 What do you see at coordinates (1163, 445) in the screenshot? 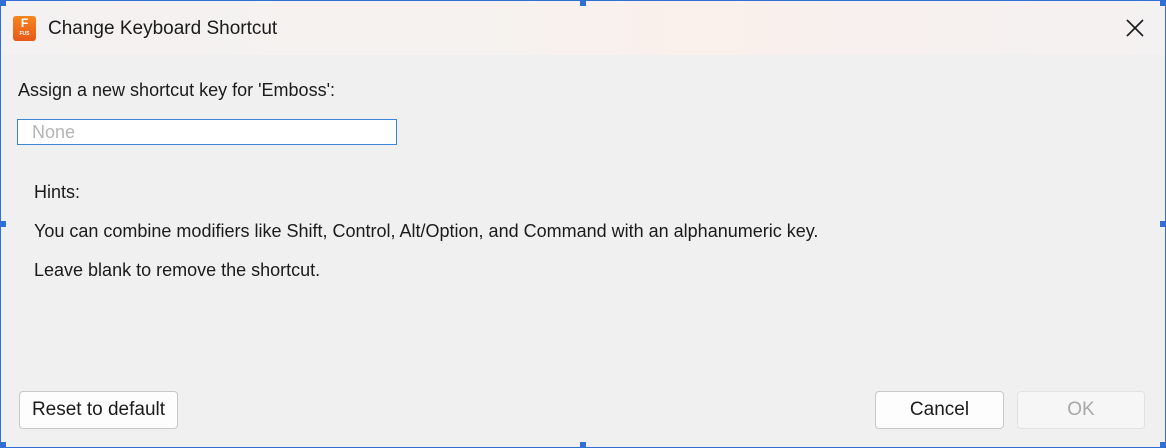
I see `resize-handle-bottom-right` at bounding box center [1163, 445].